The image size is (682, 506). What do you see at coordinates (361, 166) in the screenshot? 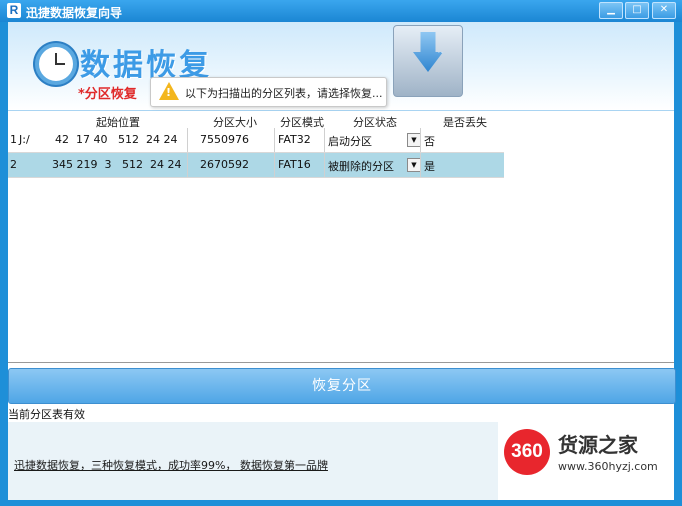
I see `row-status: 被删除的分区` at bounding box center [361, 166].